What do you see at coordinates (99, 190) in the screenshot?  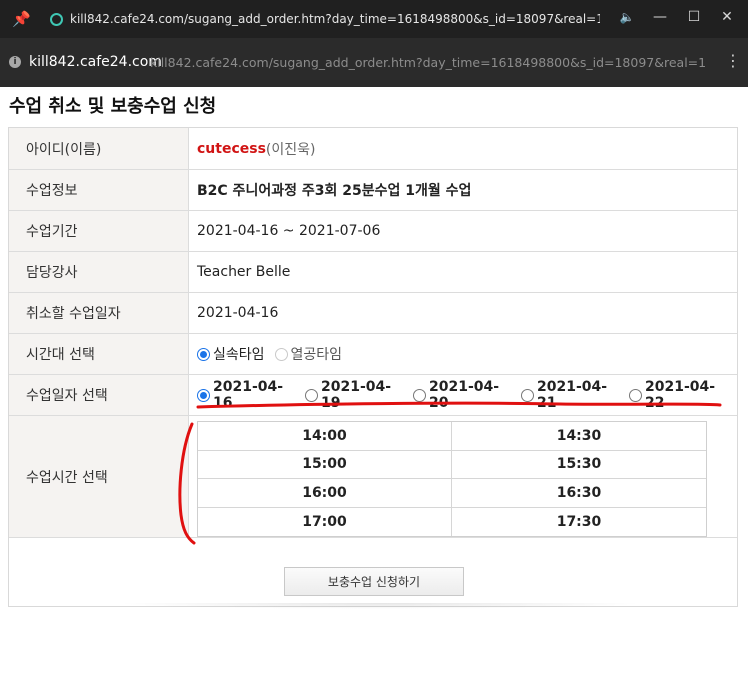 I see `course-label: 수업정보` at bounding box center [99, 190].